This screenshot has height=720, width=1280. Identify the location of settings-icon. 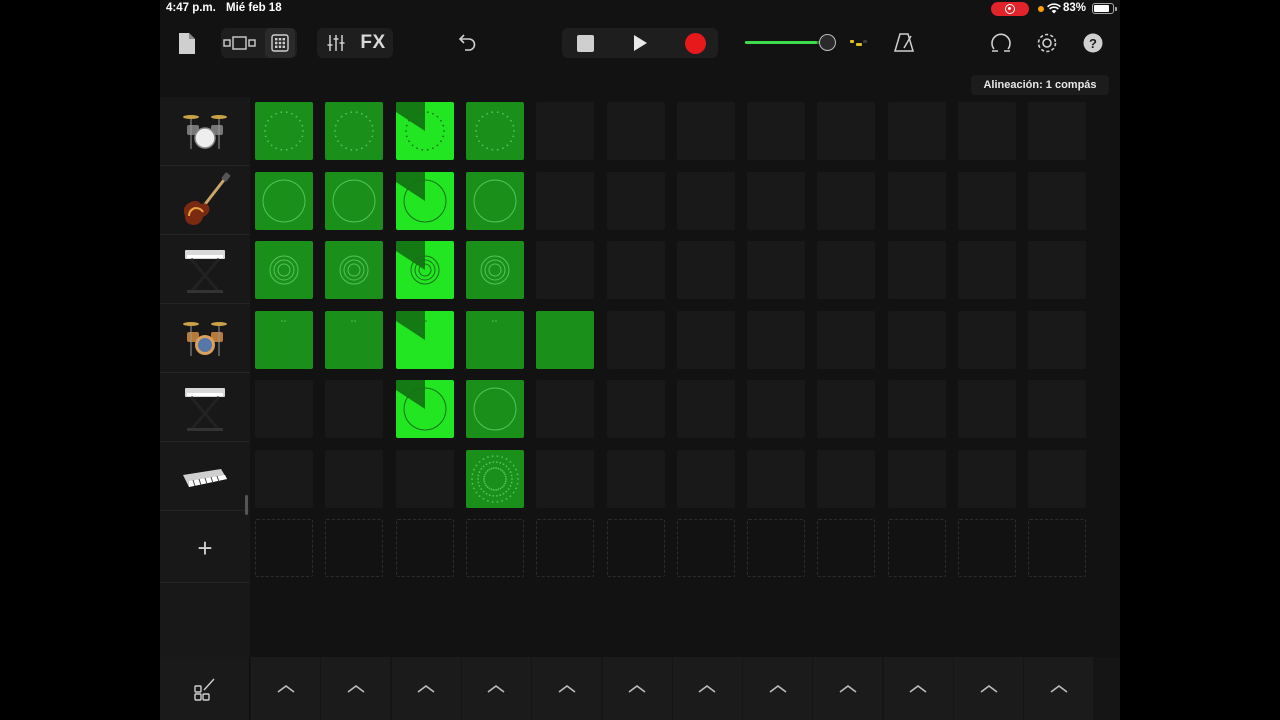
(1047, 43).